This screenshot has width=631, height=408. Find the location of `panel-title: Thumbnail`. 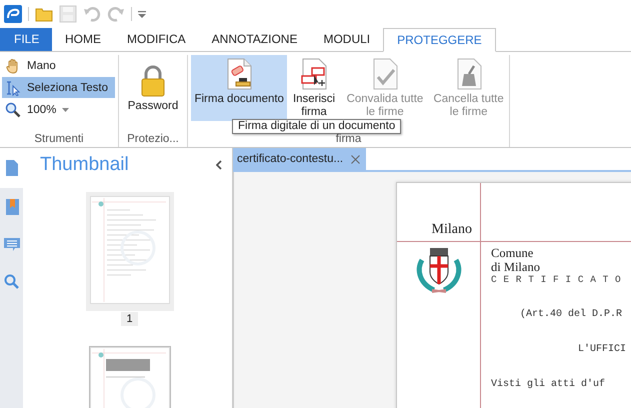

panel-title: Thumbnail is located at coordinates (84, 165).